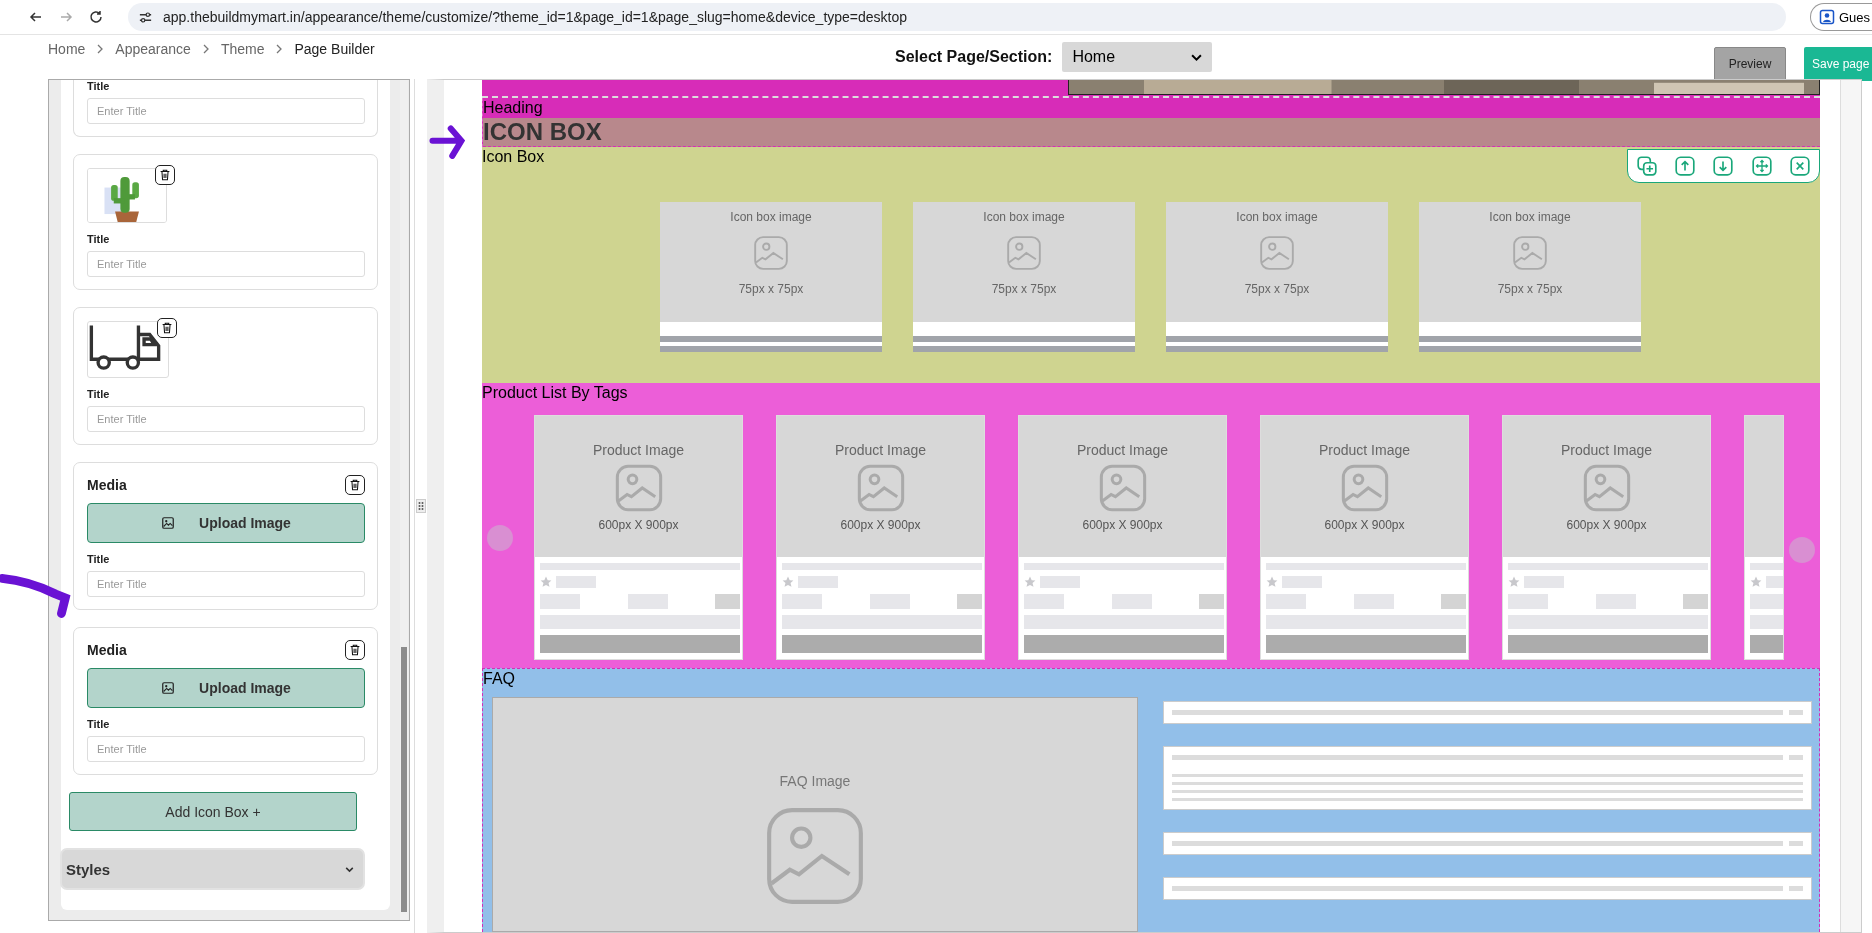 This screenshot has width=1872, height=933. I want to click on drag-icon, so click(1761, 166).